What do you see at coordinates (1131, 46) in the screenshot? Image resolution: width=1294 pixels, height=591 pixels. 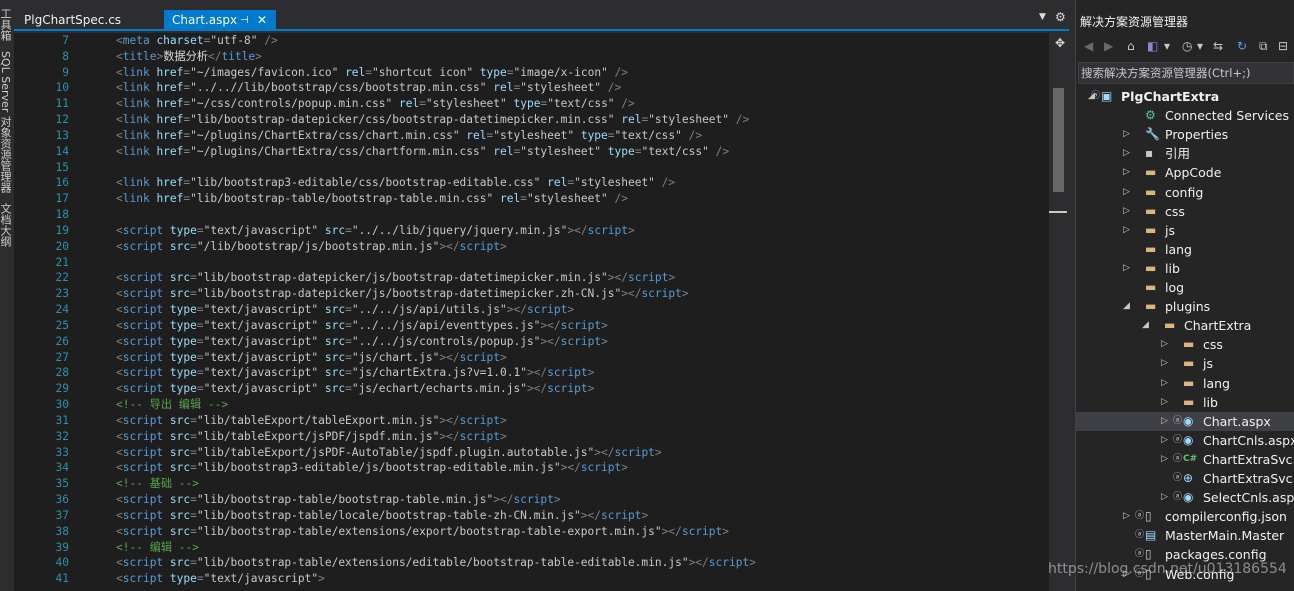 I see `home-icon: ⌂` at bounding box center [1131, 46].